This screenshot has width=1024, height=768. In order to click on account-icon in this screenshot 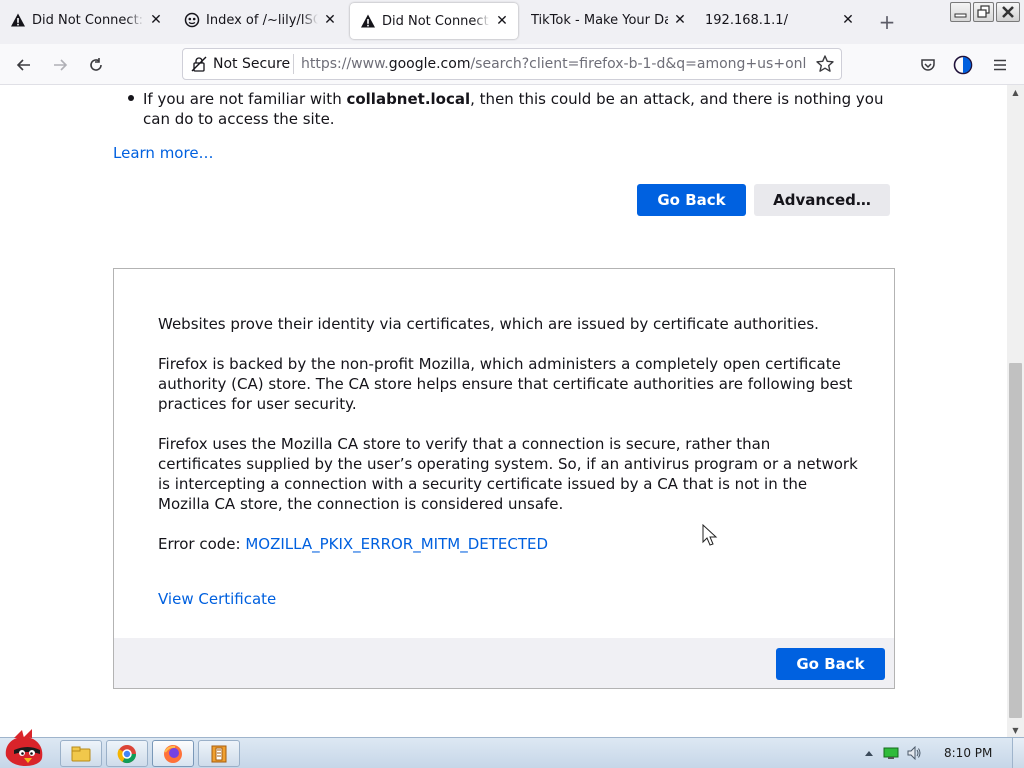, I will do `click(963, 65)`.